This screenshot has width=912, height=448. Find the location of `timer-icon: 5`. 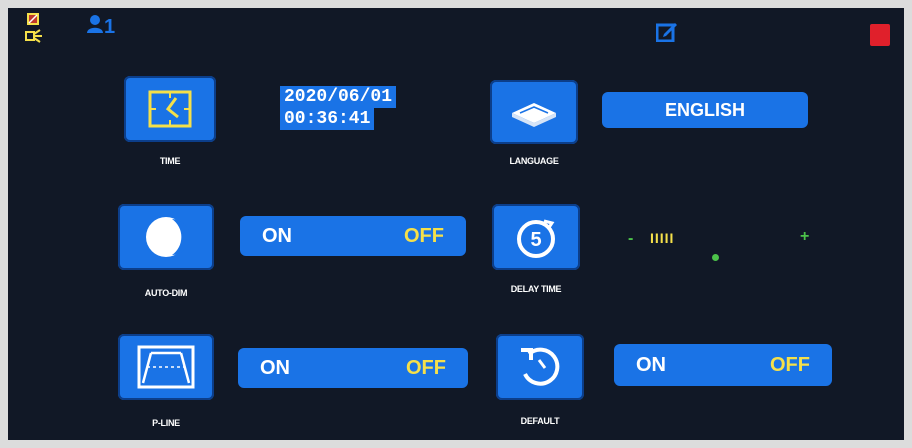

timer-icon: 5 is located at coordinates (536, 237).